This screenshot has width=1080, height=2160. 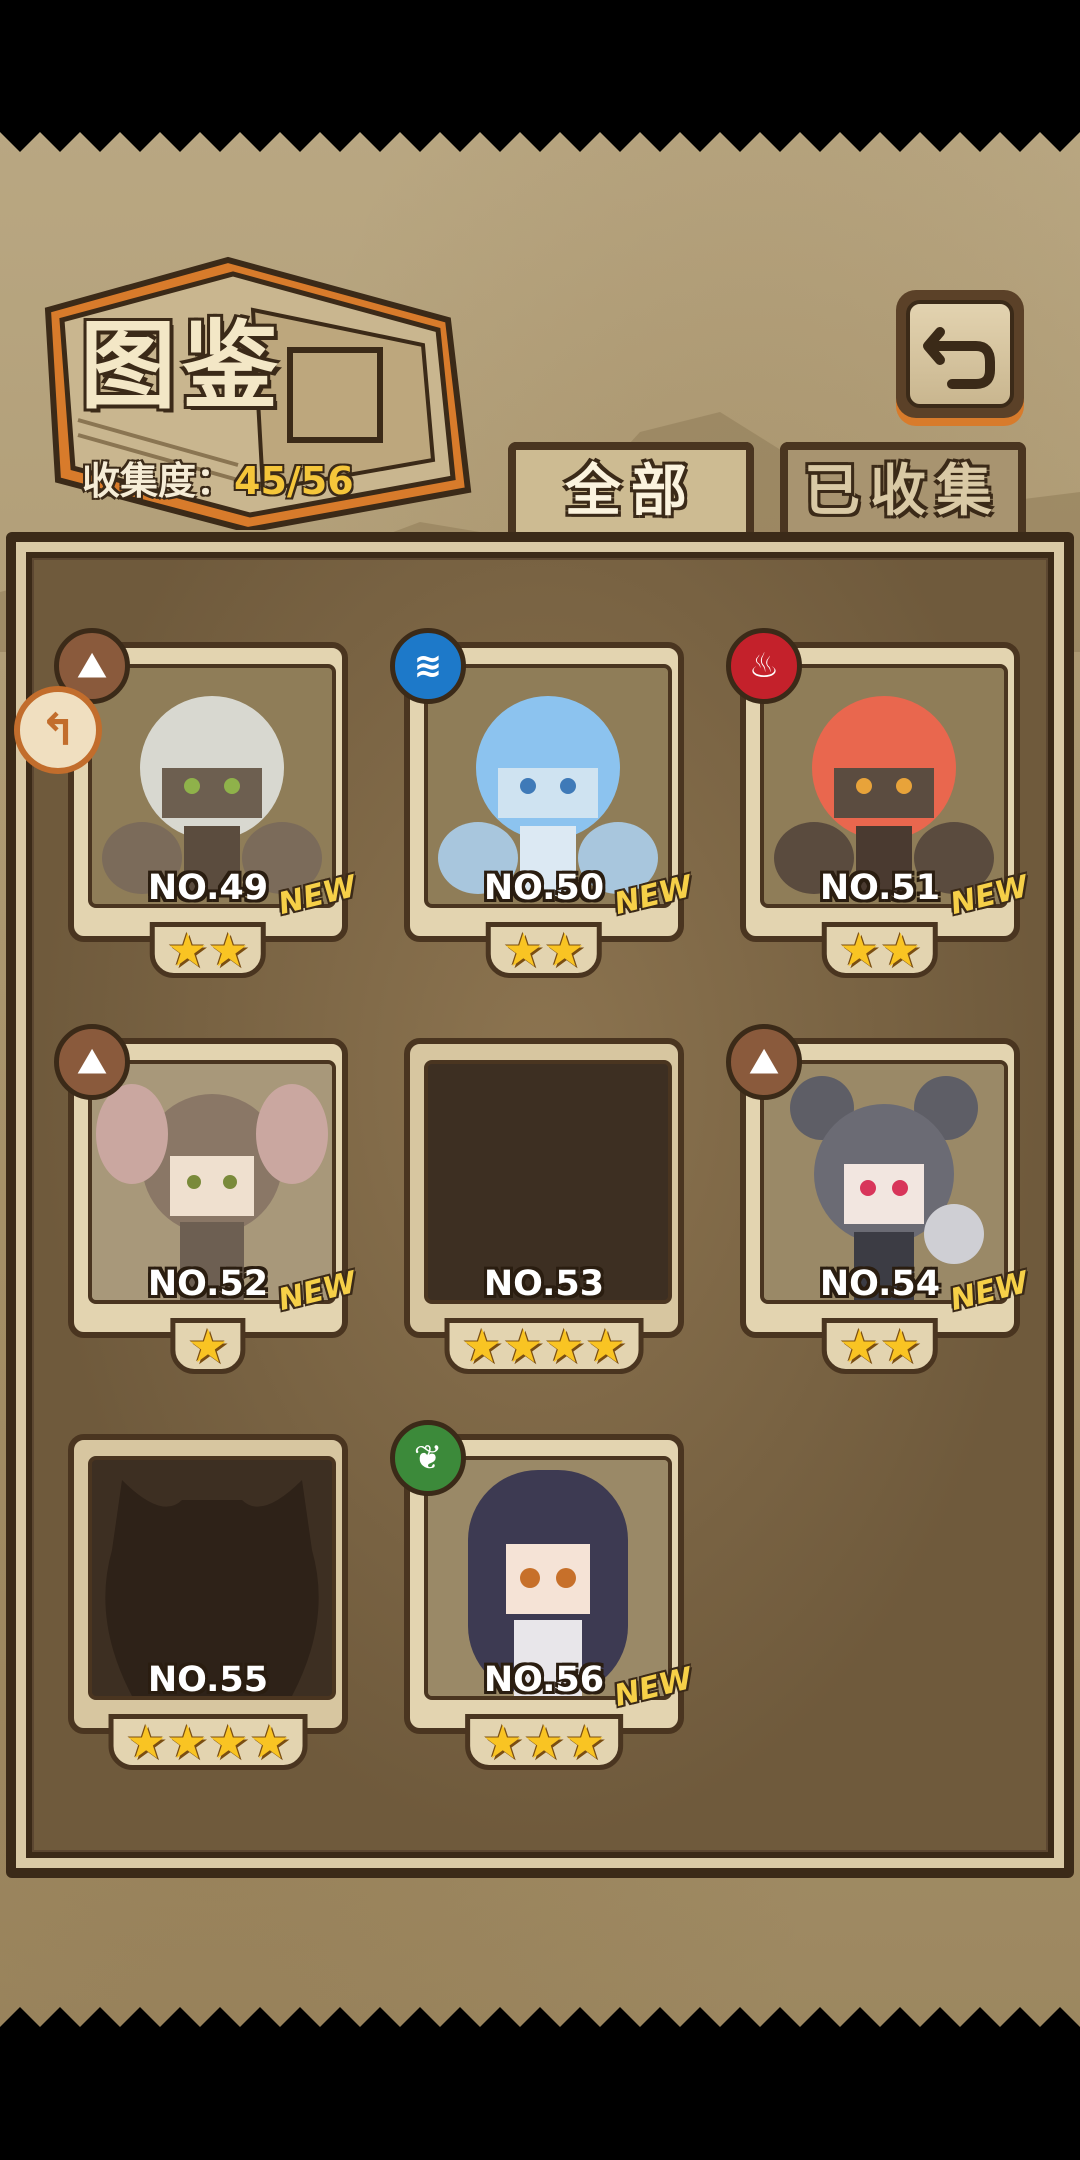 What do you see at coordinates (428, 1458) in the screenshot?
I see `leaf-icon: ❦` at bounding box center [428, 1458].